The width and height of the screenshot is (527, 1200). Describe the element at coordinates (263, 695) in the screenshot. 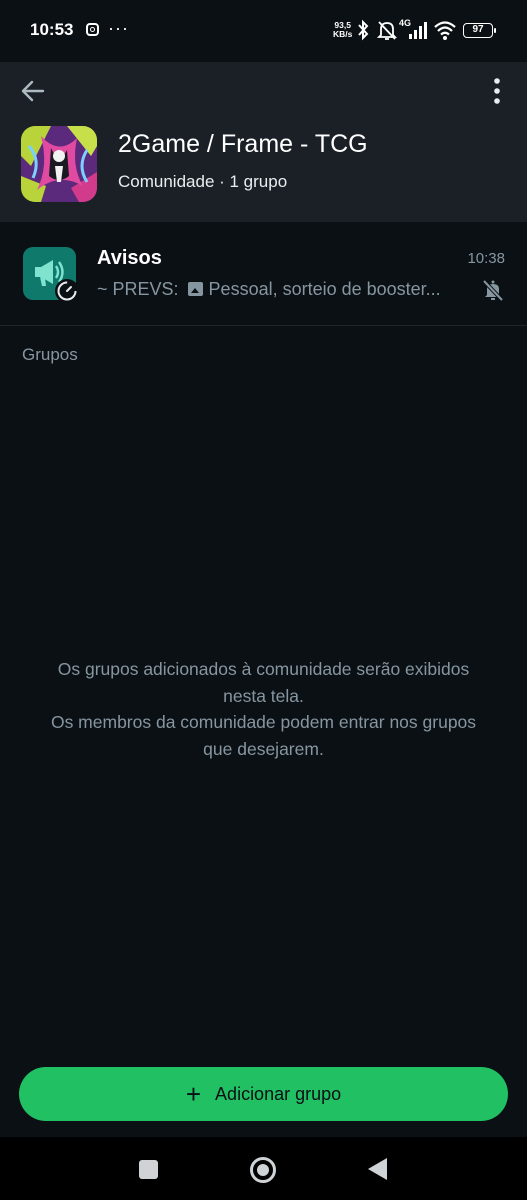

I see `empty-state-line: nesta tela.` at that location.